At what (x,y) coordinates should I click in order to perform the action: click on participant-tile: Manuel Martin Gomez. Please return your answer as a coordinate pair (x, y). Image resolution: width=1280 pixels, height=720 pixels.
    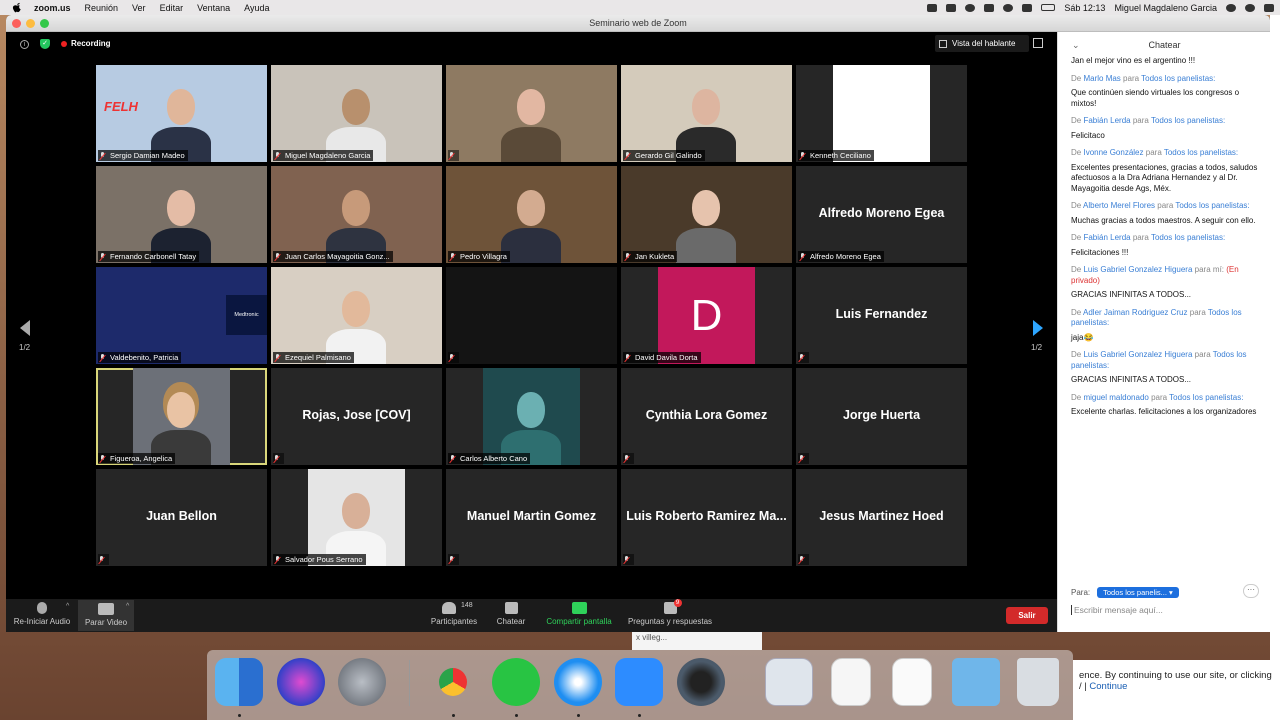
    Looking at the image, I should click on (531, 517).